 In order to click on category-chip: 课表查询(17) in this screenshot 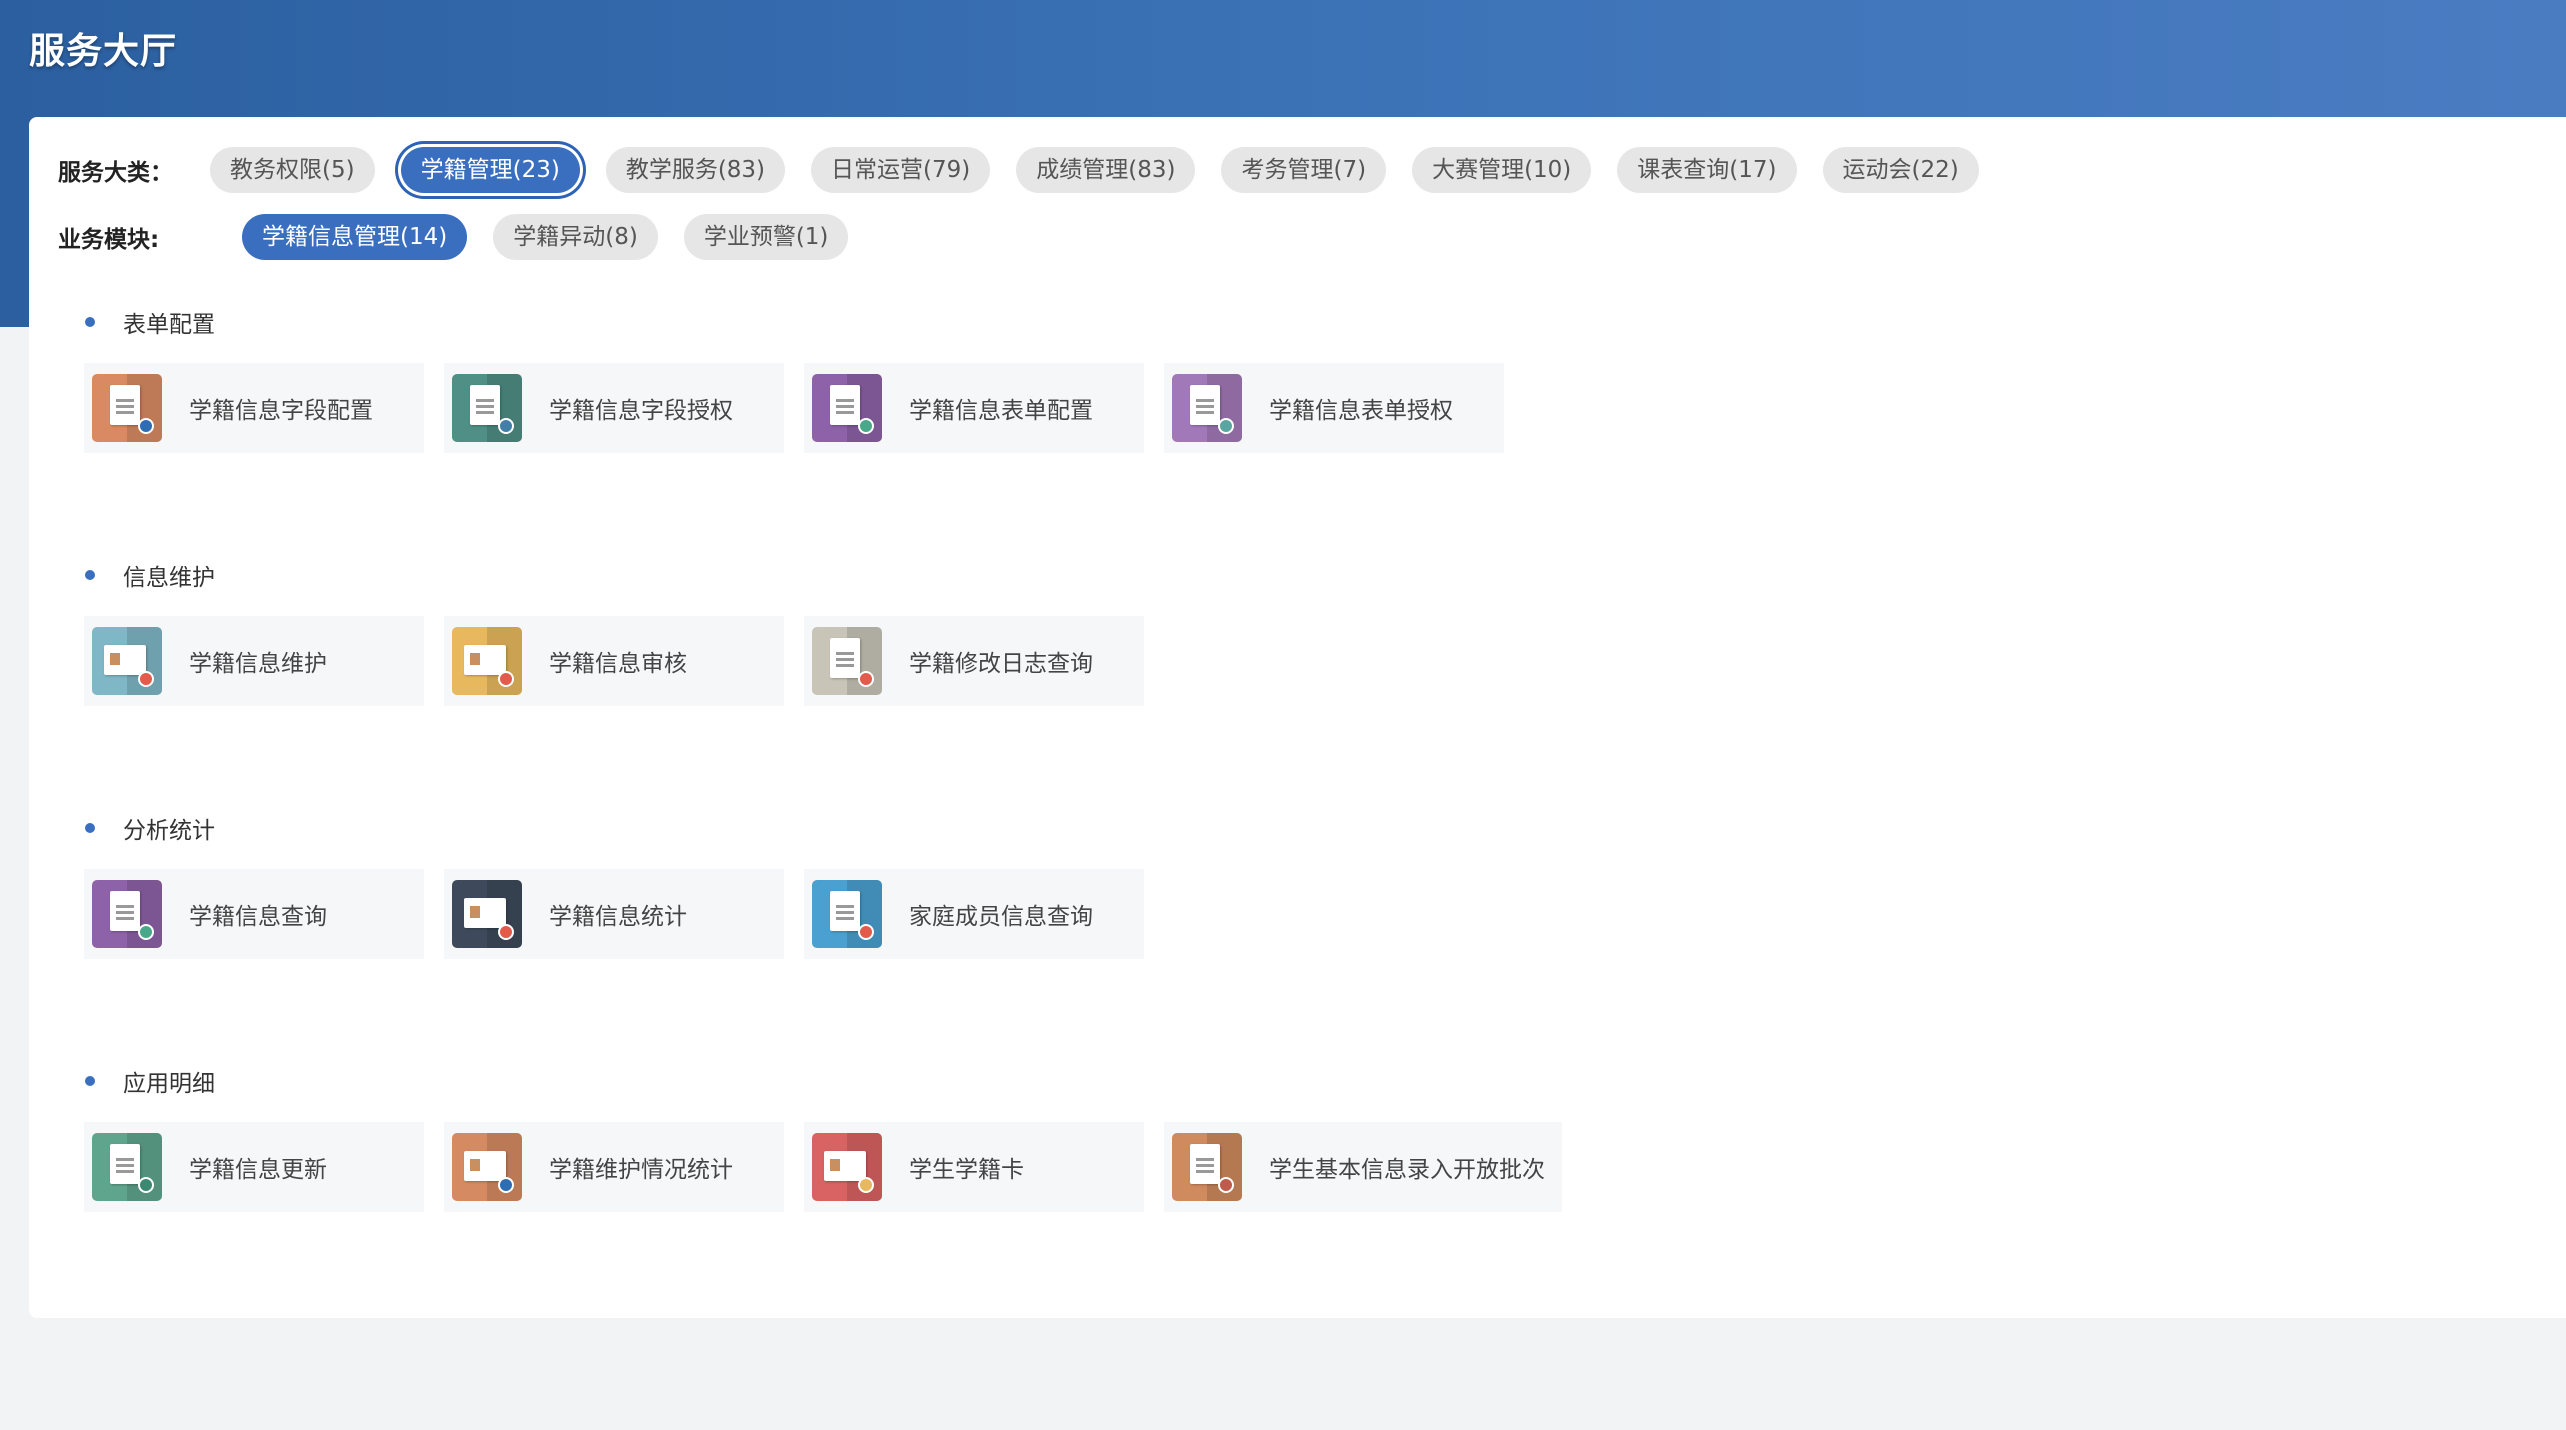, I will do `click(1707, 170)`.